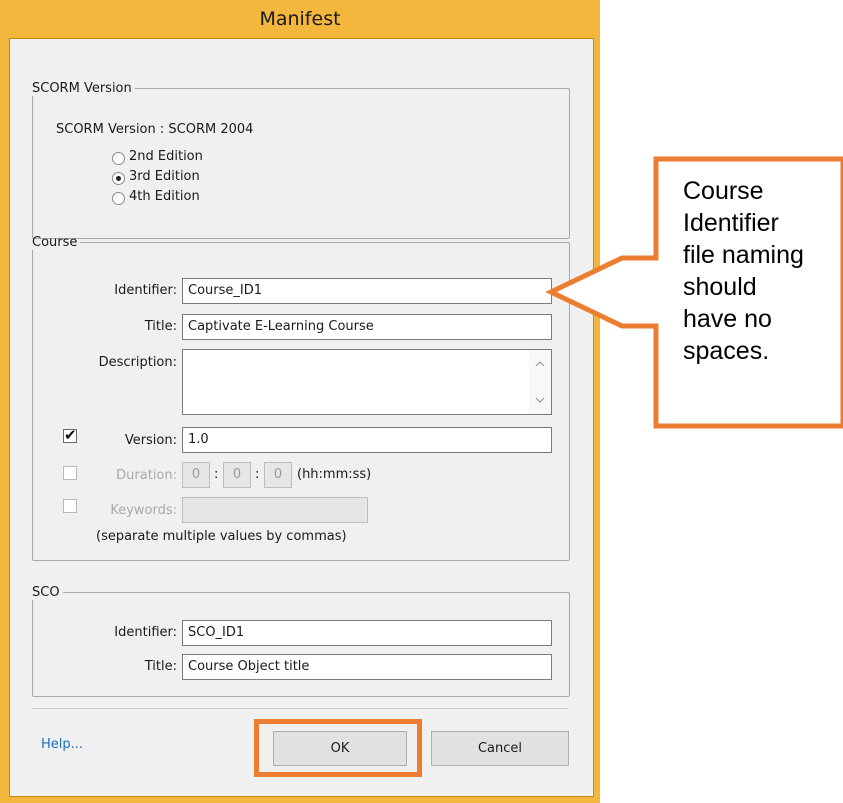  Describe the element at coordinates (743, 255) in the screenshot. I see `callout-line-3: file naming` at that location.